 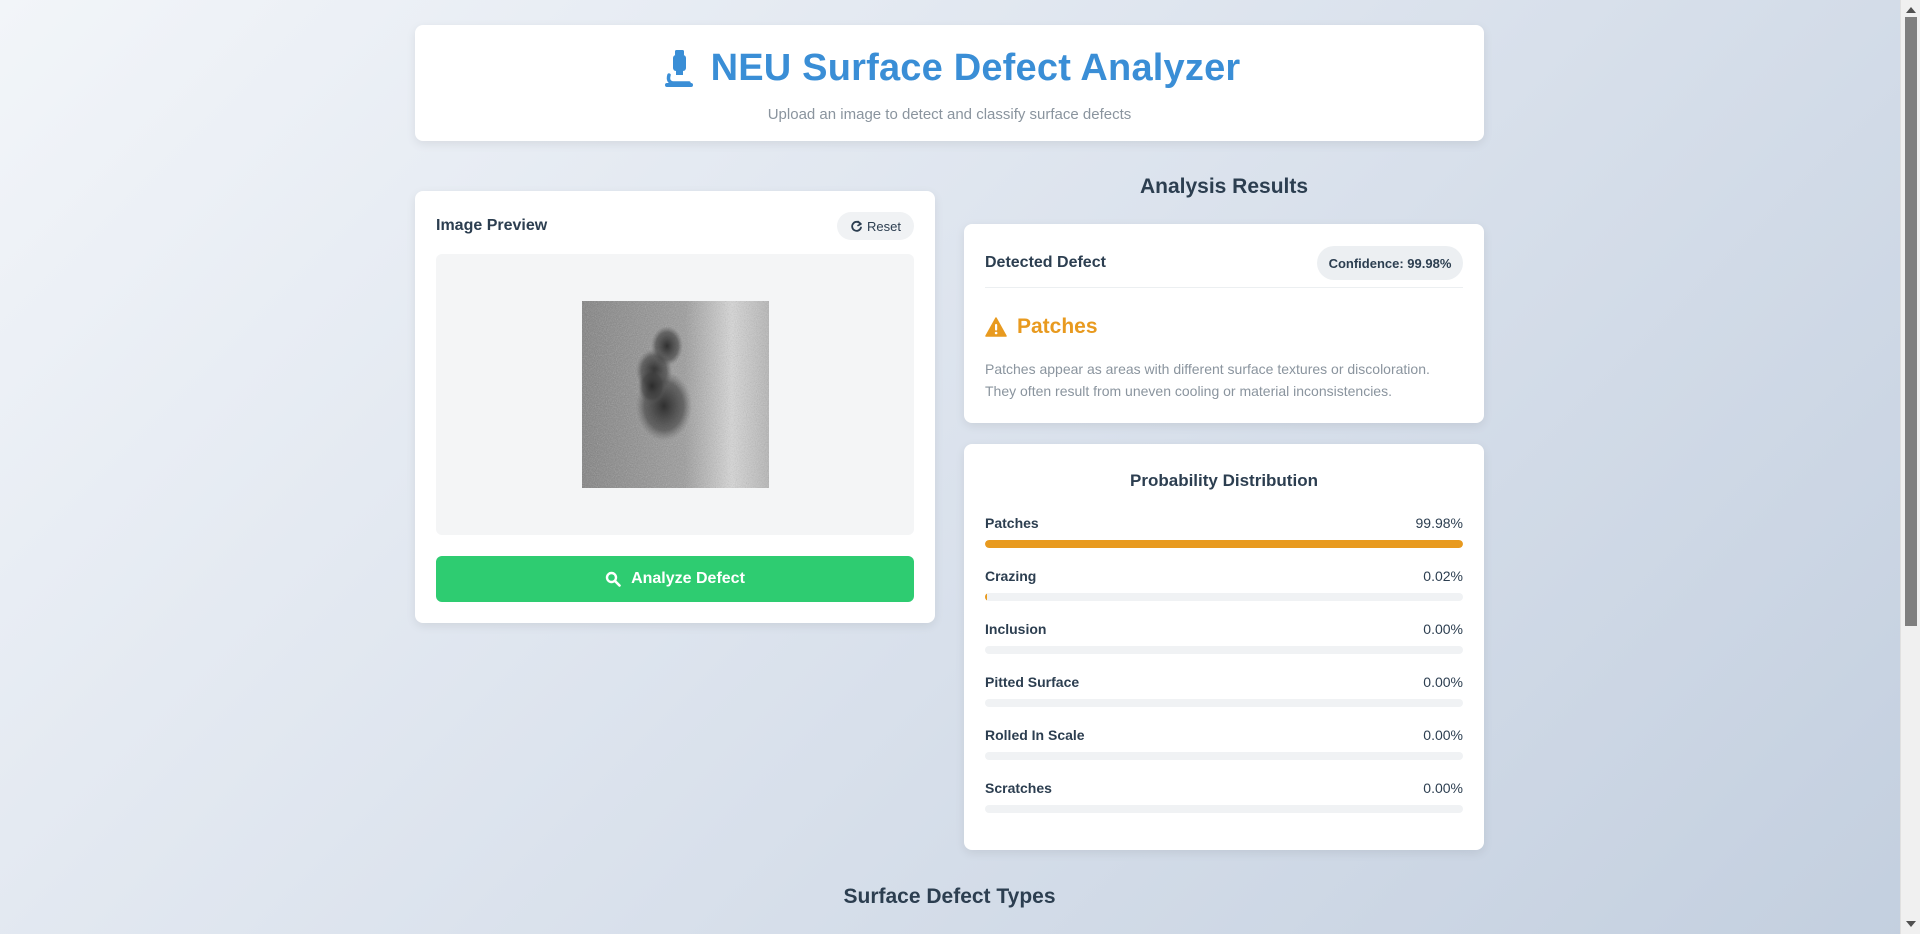 What do you see at coordinates (1224, 480) in the screenshot?
I see `probability-title: Probability Distribution` at bounding box center [1224, 480].